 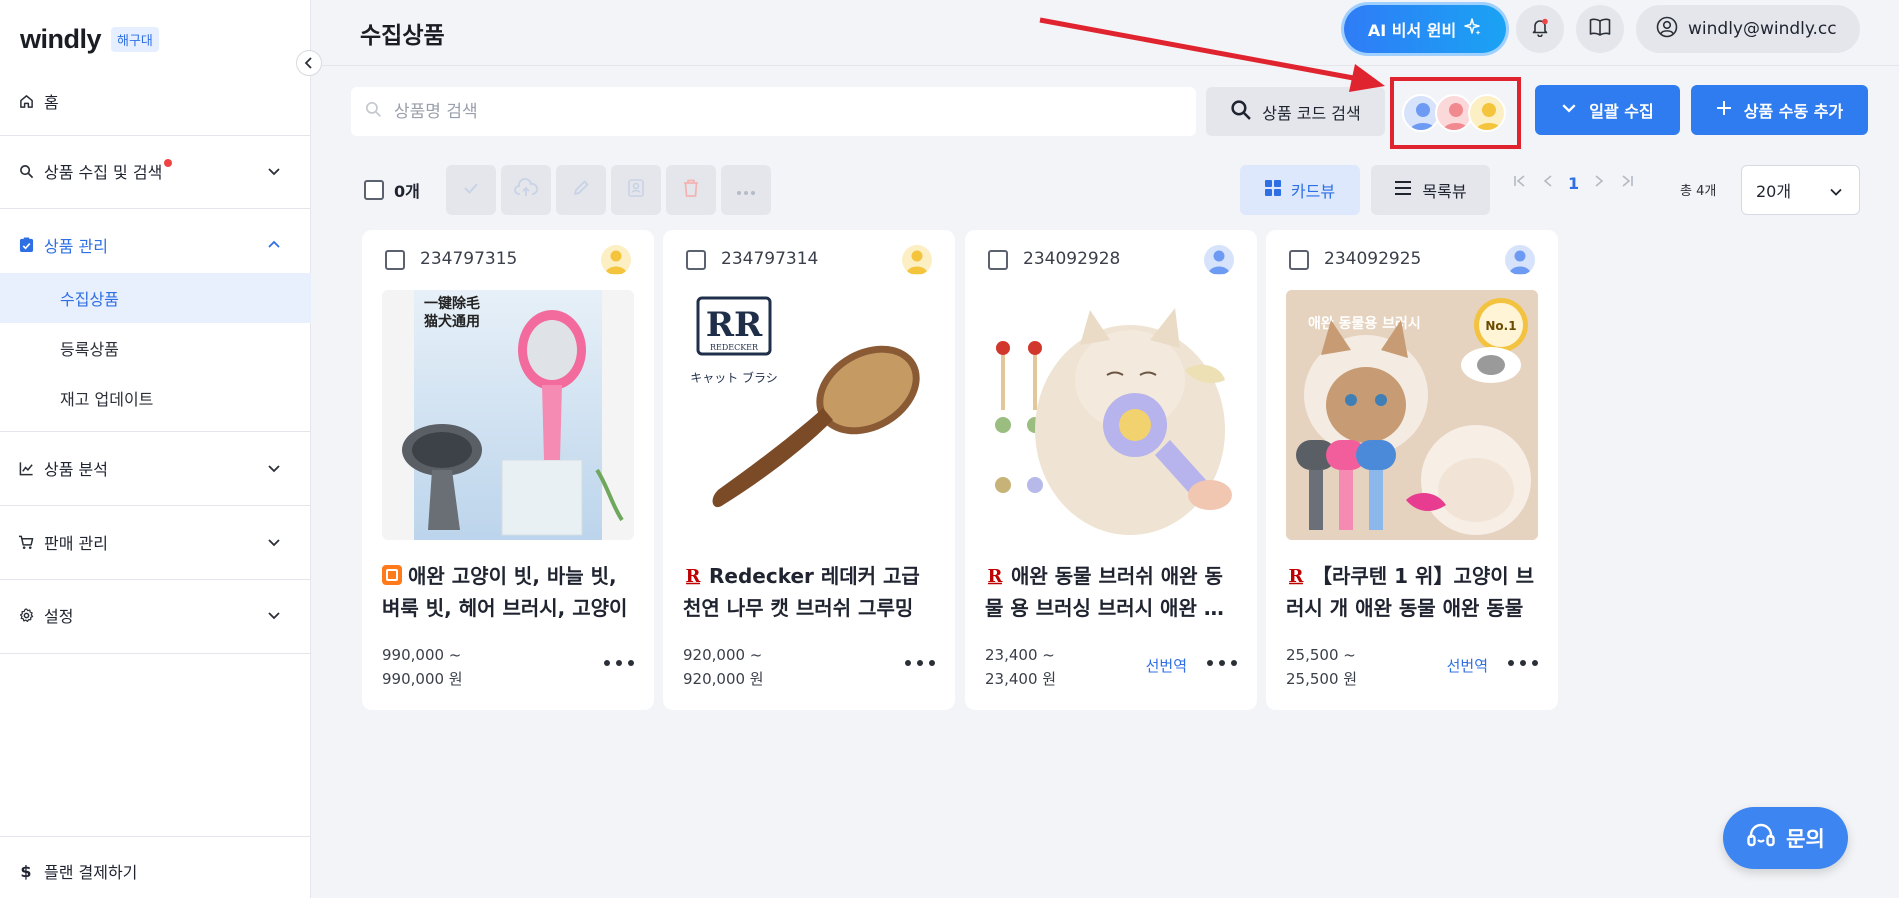 What do you see at coordinates (1413, 592) in the screenshot?
I see `product-title: R 【라쿠텐 1 위】고양이 브러시 개 애완 동물 애완 동물` at bounding box center [1413, 592].